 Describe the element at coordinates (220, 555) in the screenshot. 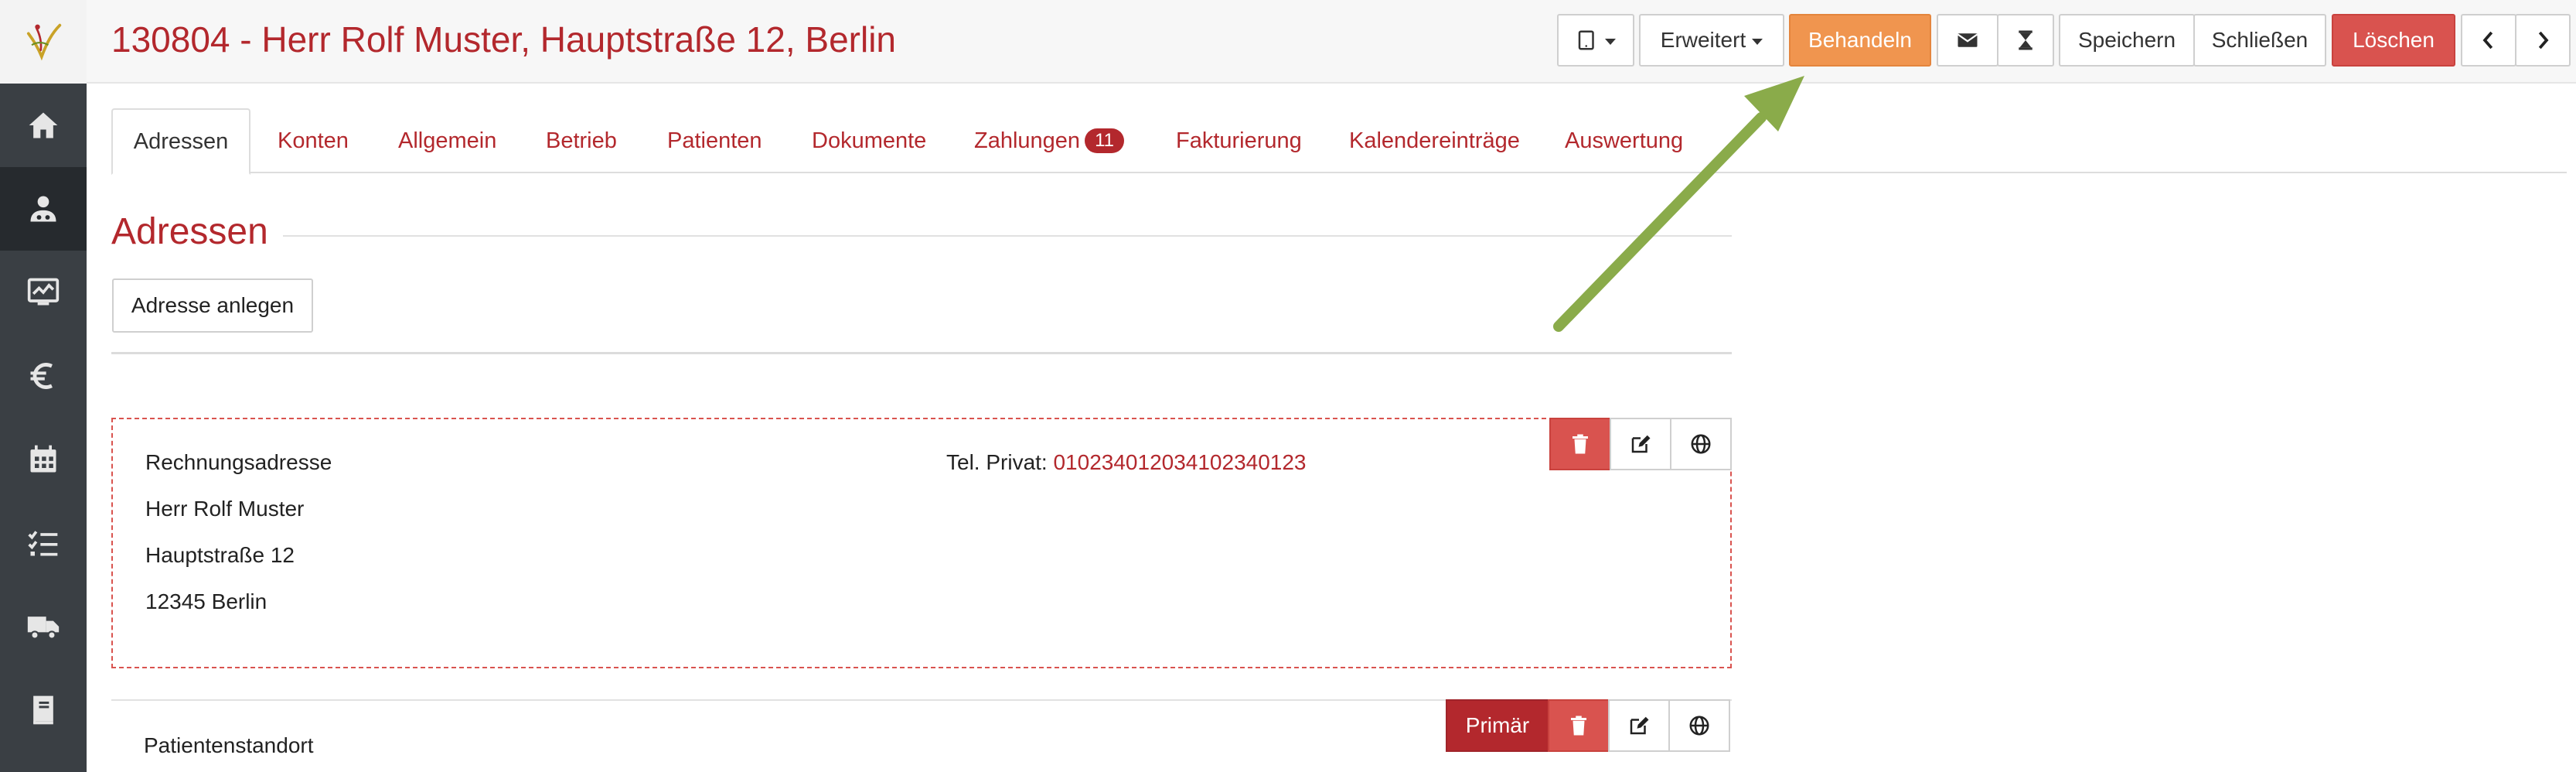

I see `address-street: Hauptstraße 12` at that location.